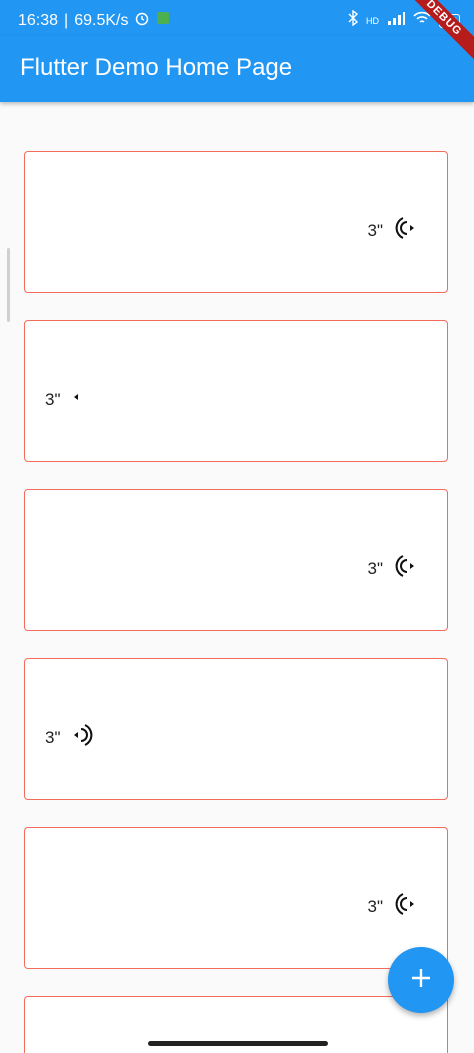 The height and width of the screenshot is (1053, 474). Describe the element at coordinates (156, 67) in the screenshot. I see `page-title: Flutter Demo Home Page` at that location.